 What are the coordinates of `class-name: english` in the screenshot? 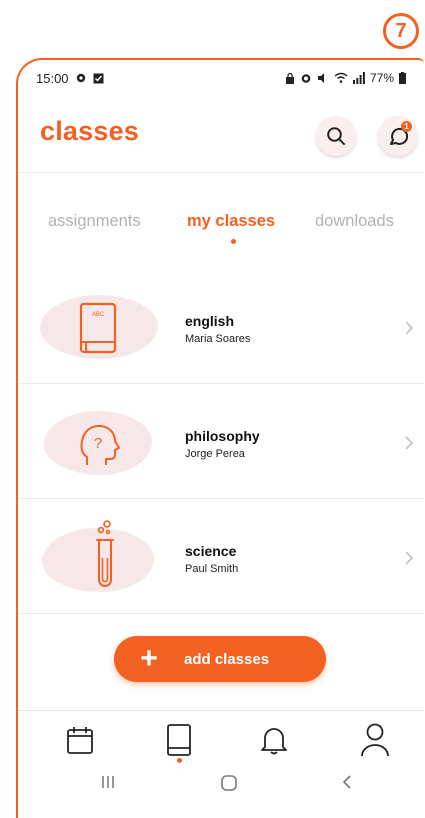 It's located at (210, 321).